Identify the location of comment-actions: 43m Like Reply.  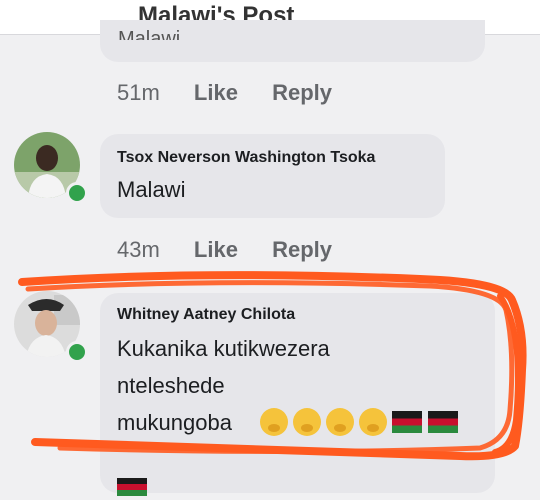
(238, 250).